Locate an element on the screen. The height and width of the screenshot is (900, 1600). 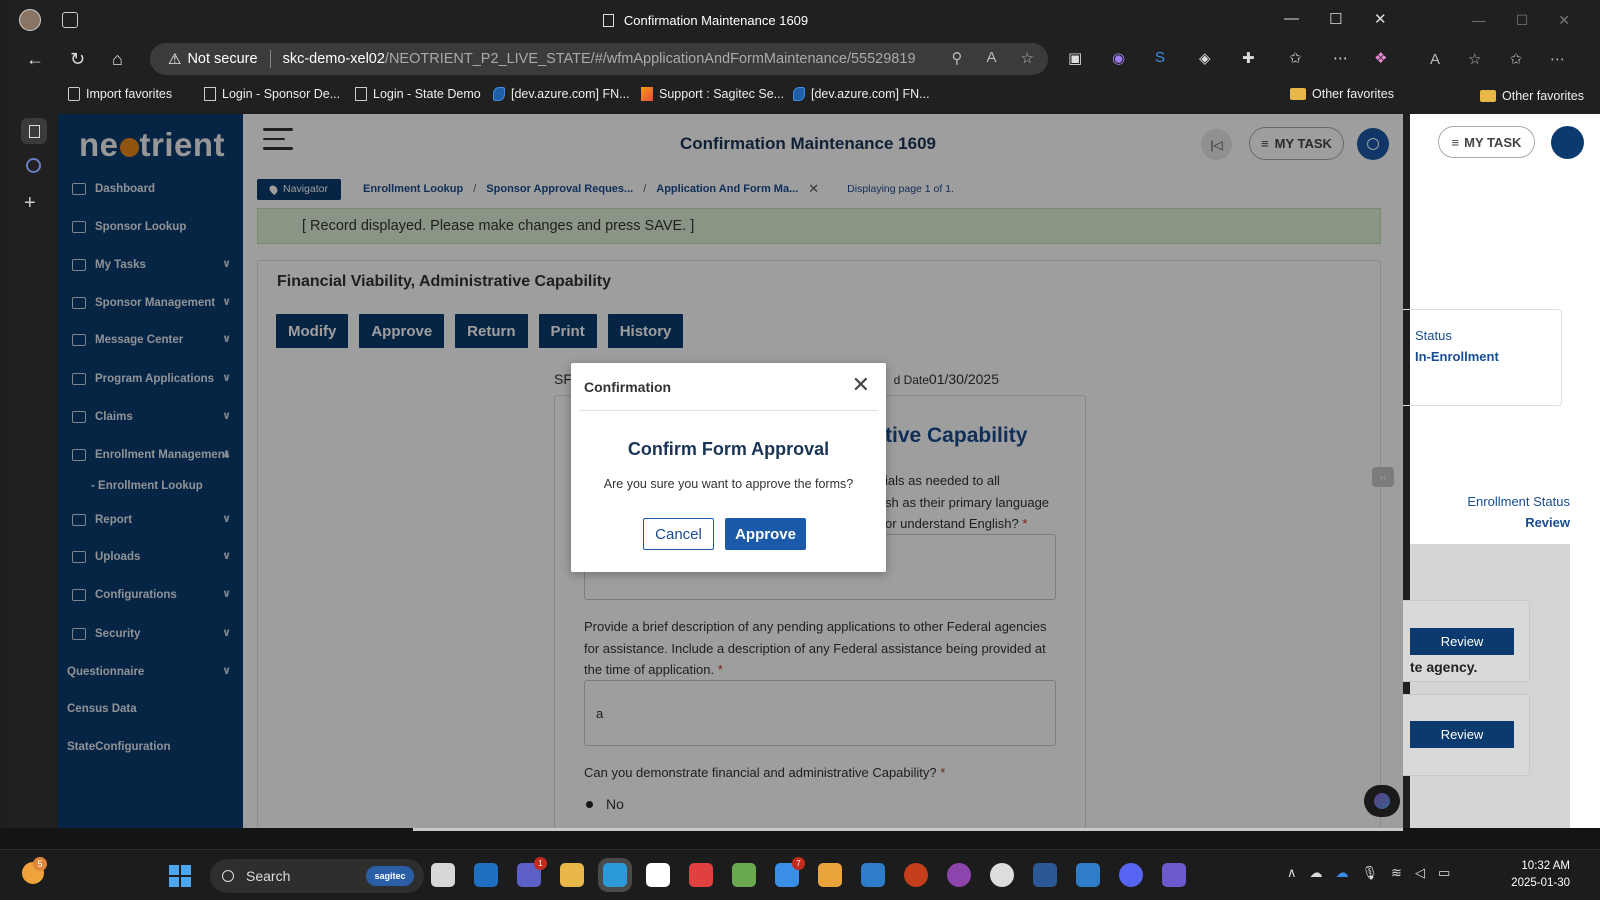
bg-status-card: Status In-Enrollment is located at coordinates (1481, 357).